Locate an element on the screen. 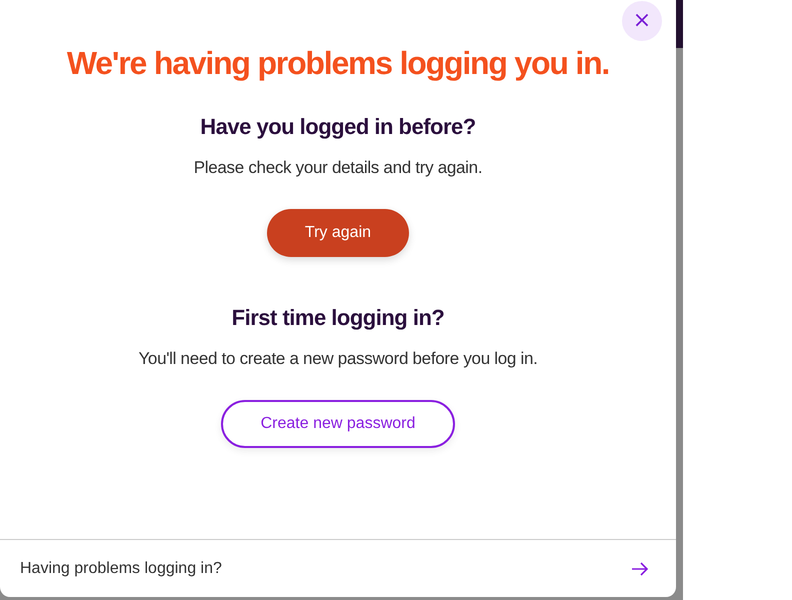 Image resolution: width=792 pixels, height=600 pixels. close-button: × is located at coordinates (642, 21).